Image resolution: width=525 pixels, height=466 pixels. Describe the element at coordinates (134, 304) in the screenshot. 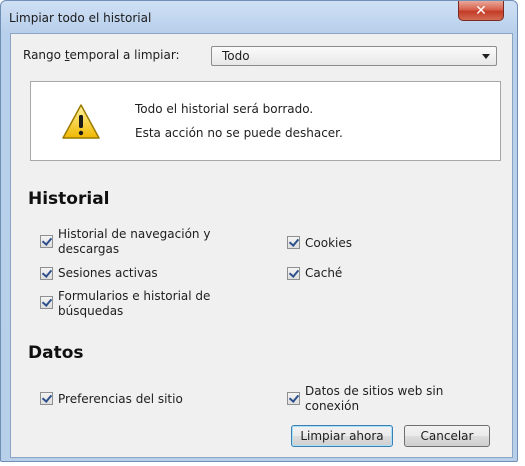

I see `label-forms-search: Formularios e historial de búsquedas` at that location.